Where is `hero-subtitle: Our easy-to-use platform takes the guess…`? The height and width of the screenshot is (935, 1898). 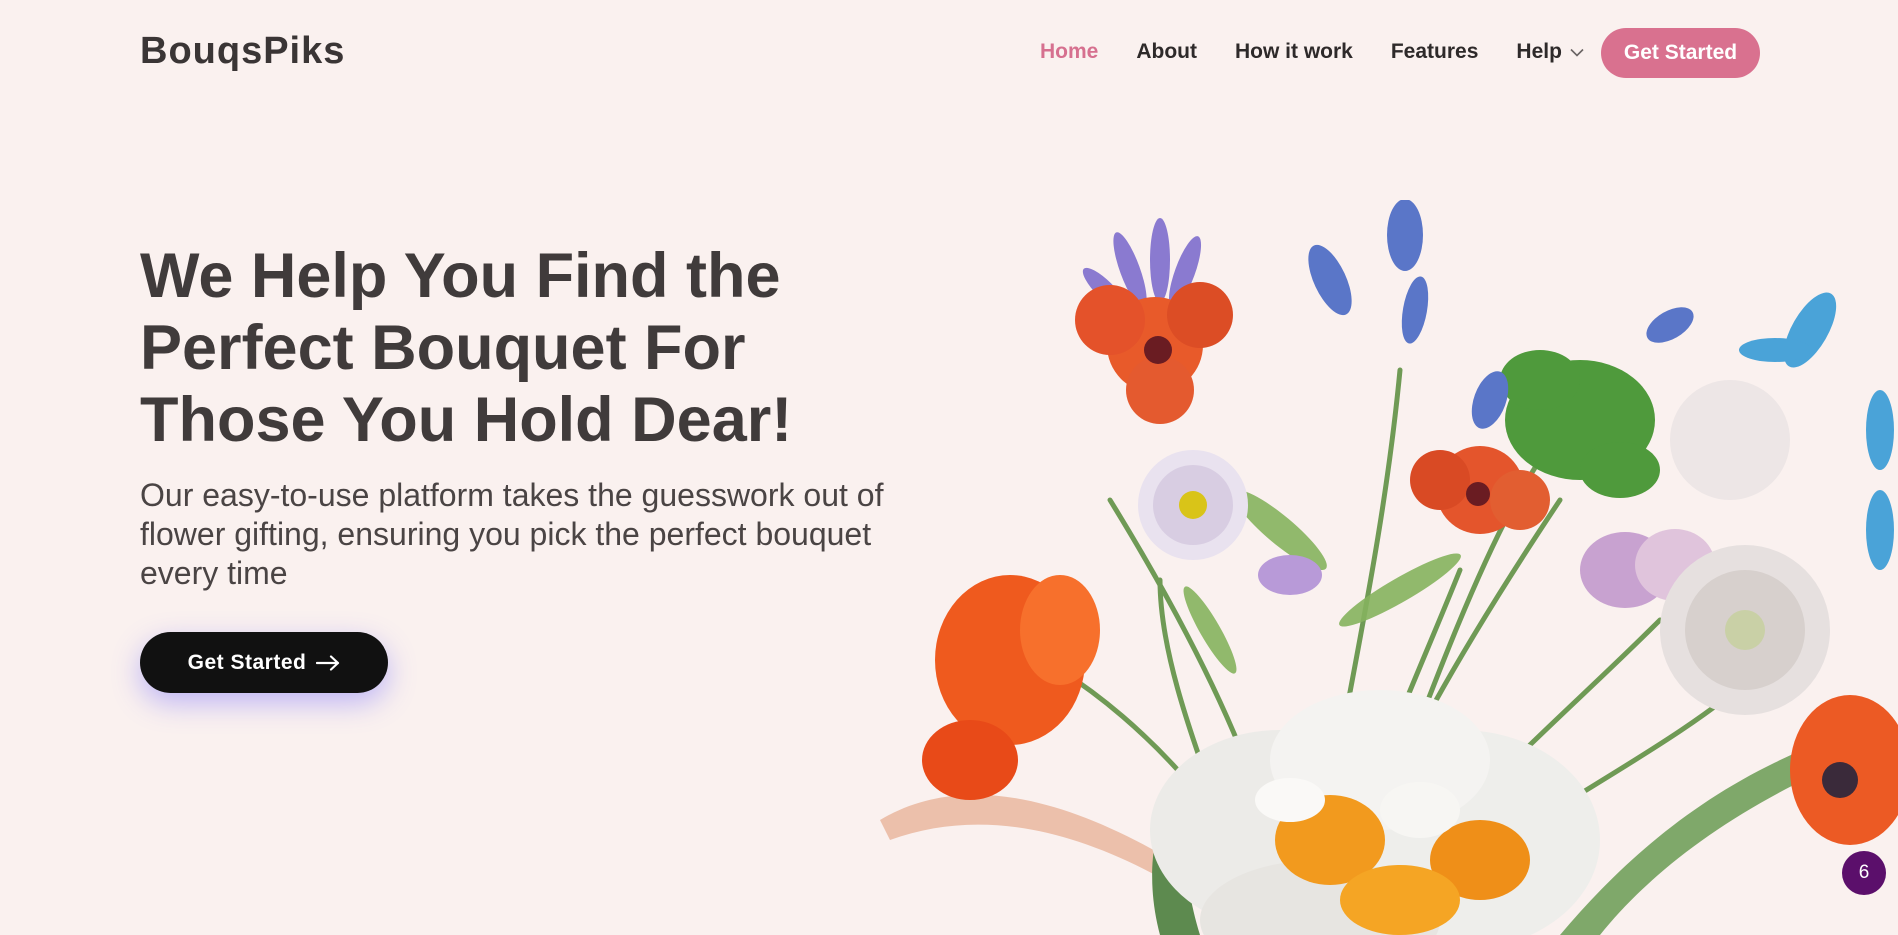
hero-subtitle: Our easy-to-use platform takes the guess… is located at coordinates (512, 534).